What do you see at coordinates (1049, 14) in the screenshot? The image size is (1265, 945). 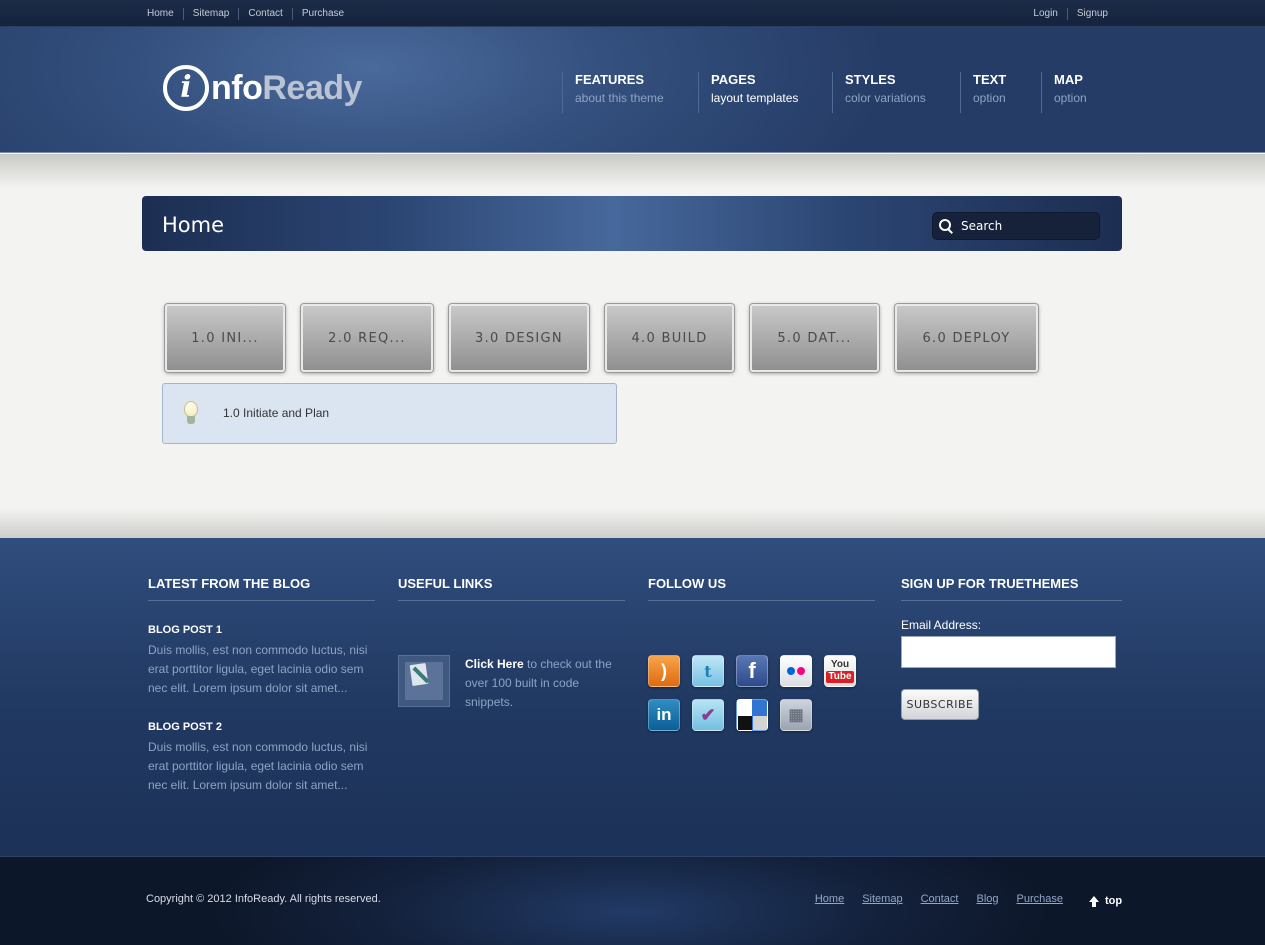 I see `login-link: Login` at bounding box center [1049, 14].